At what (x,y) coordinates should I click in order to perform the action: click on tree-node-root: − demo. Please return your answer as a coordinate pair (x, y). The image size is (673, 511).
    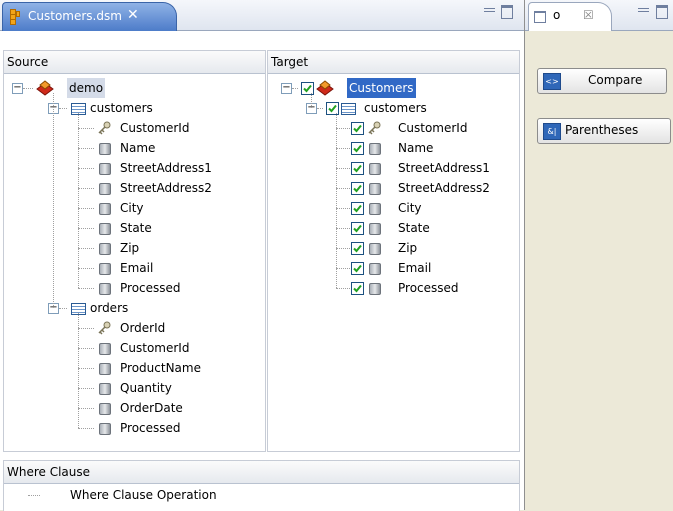
    Looking at the image, I should click on (131, 88).